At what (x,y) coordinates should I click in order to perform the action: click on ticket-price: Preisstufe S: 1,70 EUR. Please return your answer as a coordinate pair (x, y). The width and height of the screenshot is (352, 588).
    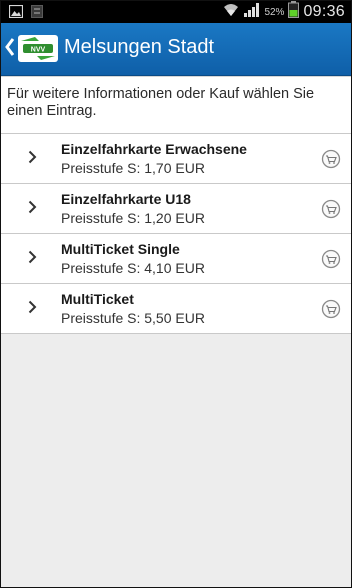
    Looking at the image, I should click on (133, 168).